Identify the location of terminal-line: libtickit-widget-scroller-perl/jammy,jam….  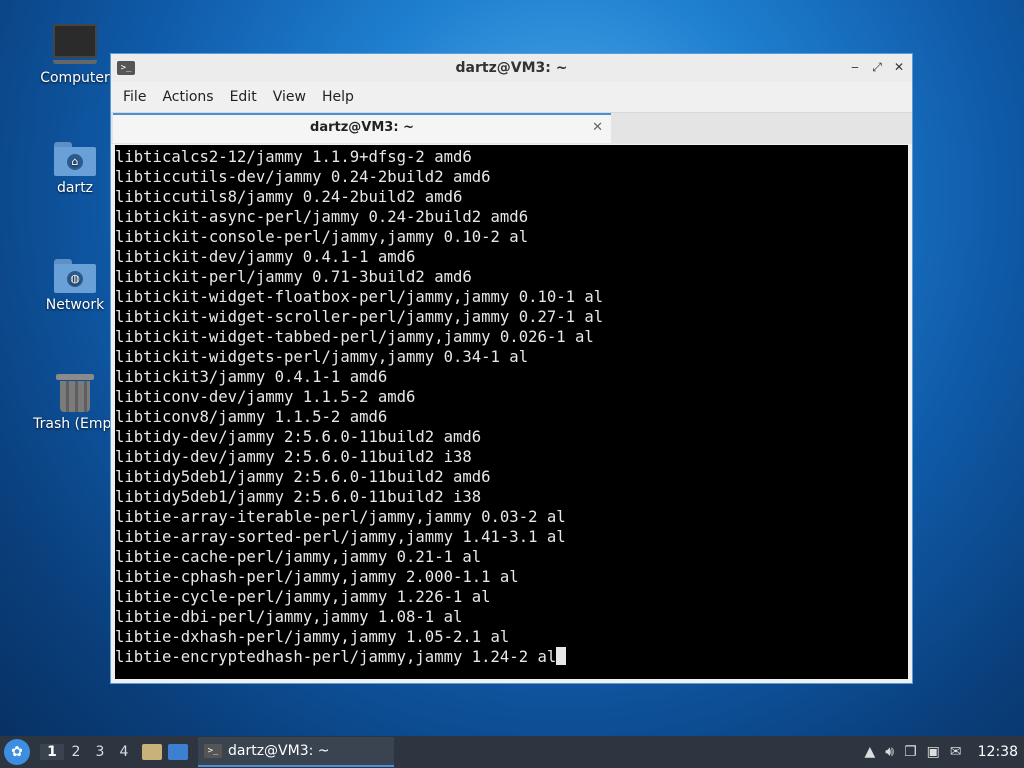
(359, 317).